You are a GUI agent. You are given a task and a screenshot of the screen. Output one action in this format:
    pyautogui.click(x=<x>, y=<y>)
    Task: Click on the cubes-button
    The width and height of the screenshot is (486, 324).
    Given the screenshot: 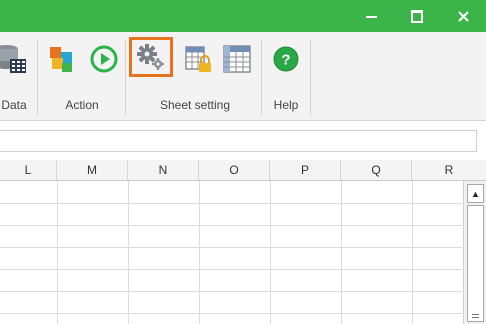 What is the action you would take?
    pyautogui.click(x=62, y=59)
    